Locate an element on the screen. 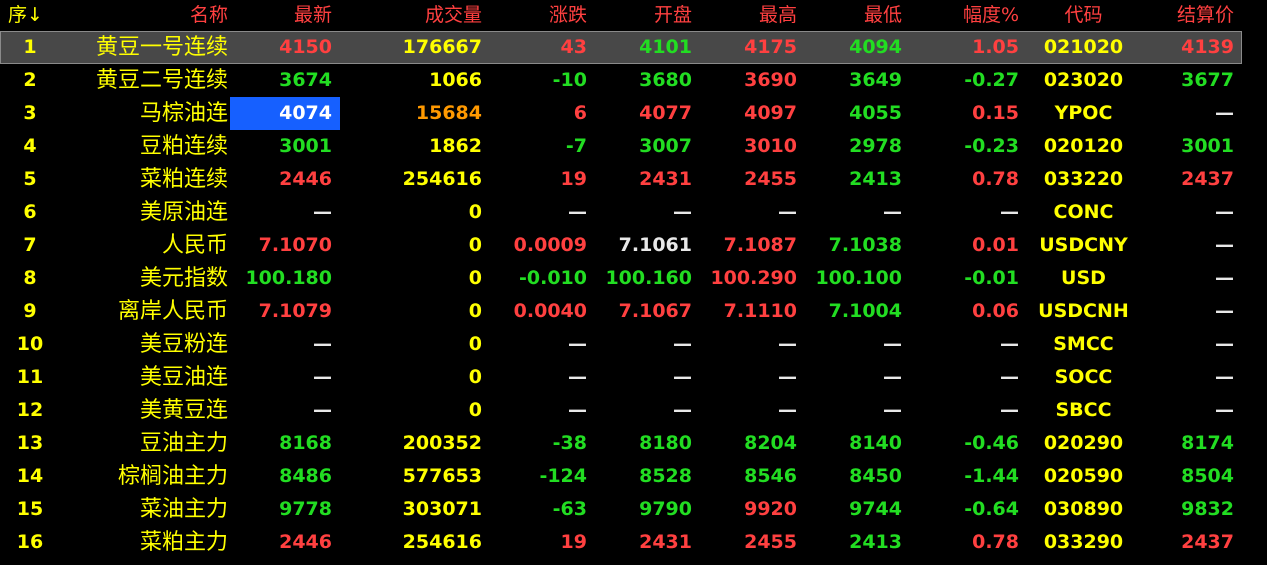 This screenshot has height=565, width=1267. cell-high: 3690 is located at coordinates (752, 80).